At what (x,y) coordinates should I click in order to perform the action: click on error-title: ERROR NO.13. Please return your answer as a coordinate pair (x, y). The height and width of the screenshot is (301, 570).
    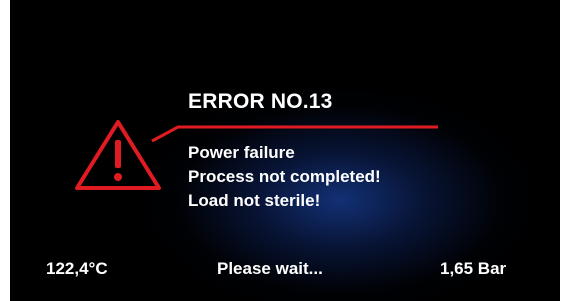
    Looking at the image, I should click on (260, 101).